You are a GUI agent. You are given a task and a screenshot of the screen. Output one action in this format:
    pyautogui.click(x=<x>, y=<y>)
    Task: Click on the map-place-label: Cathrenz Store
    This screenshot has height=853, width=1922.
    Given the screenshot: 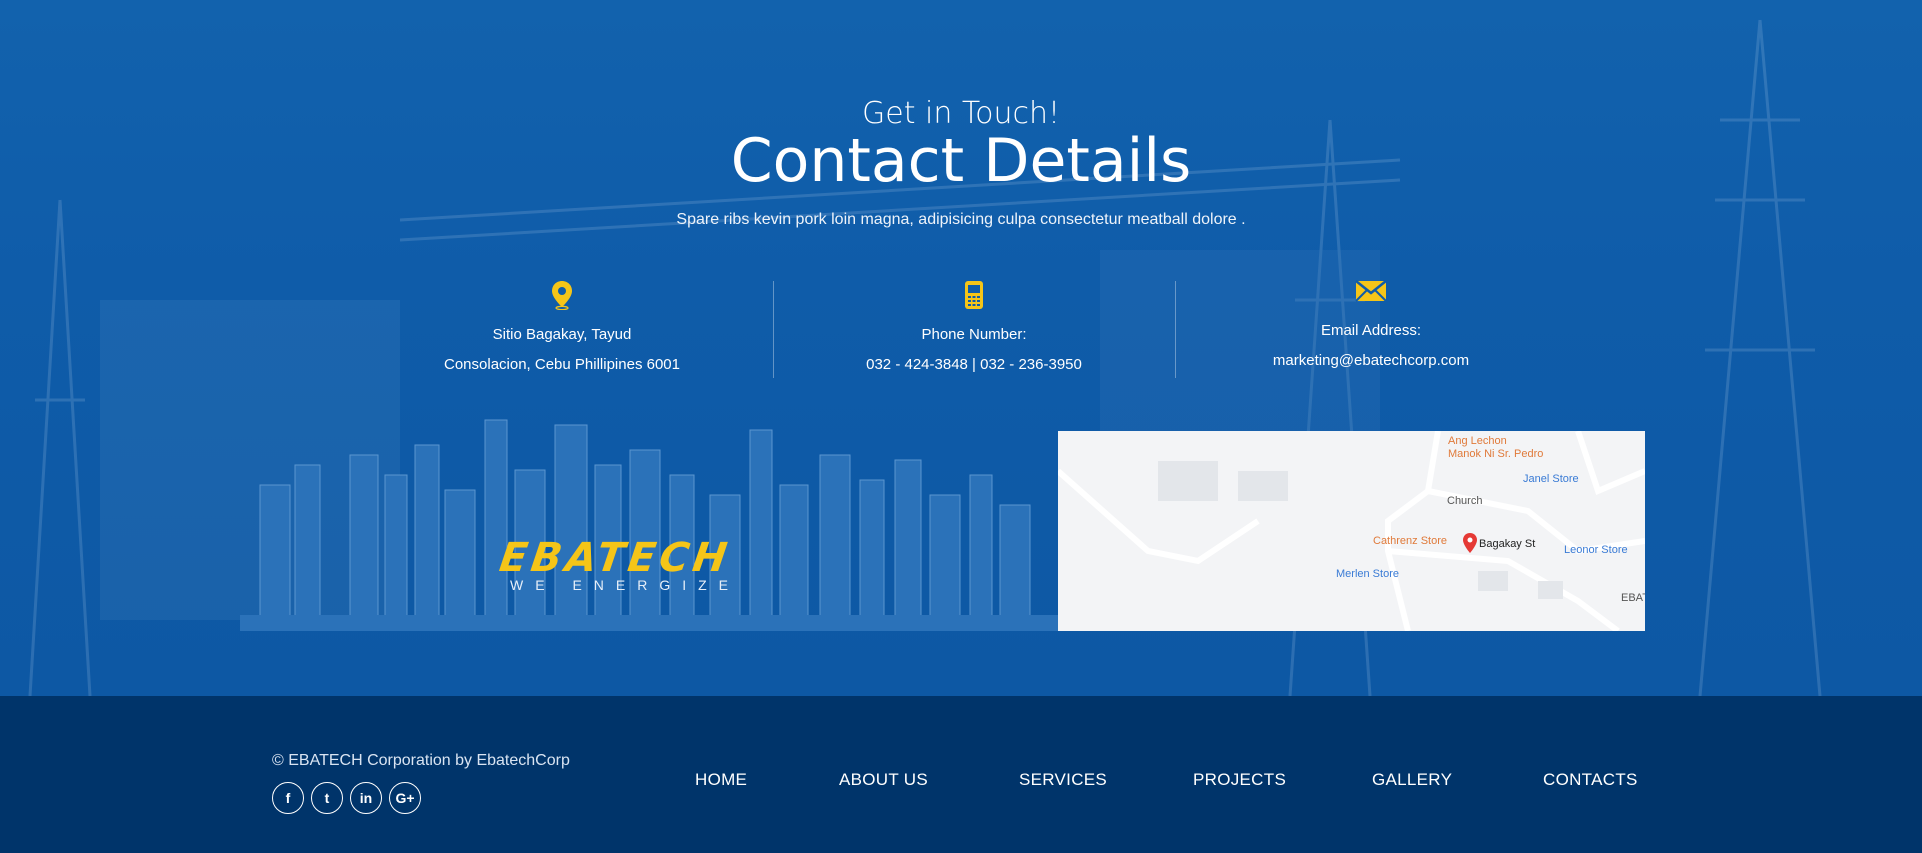 What is the action you would take?
    pyautogui.click(x=1410, y=541)
    